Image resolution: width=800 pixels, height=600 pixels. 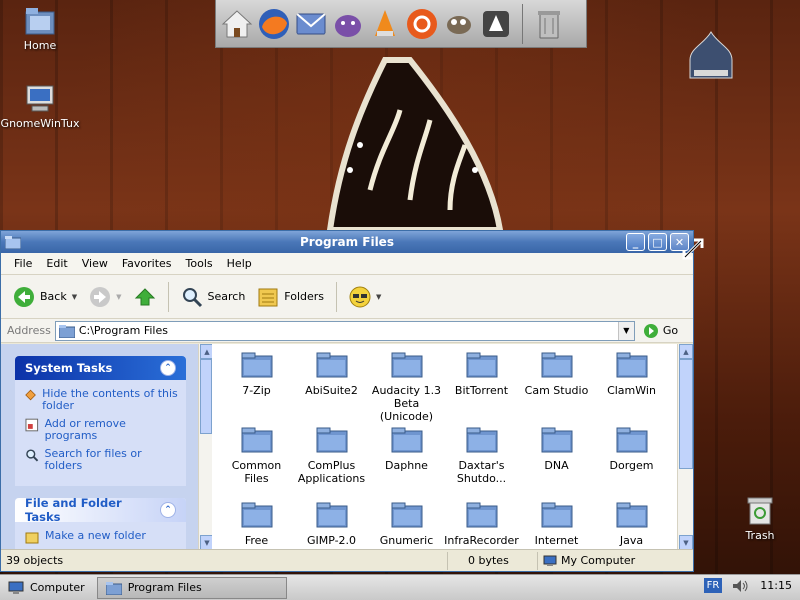 What do you see at coordinates (290, 297) in the screenshot?
I see `folders-button: Folders` at bounding box center [290, 297].